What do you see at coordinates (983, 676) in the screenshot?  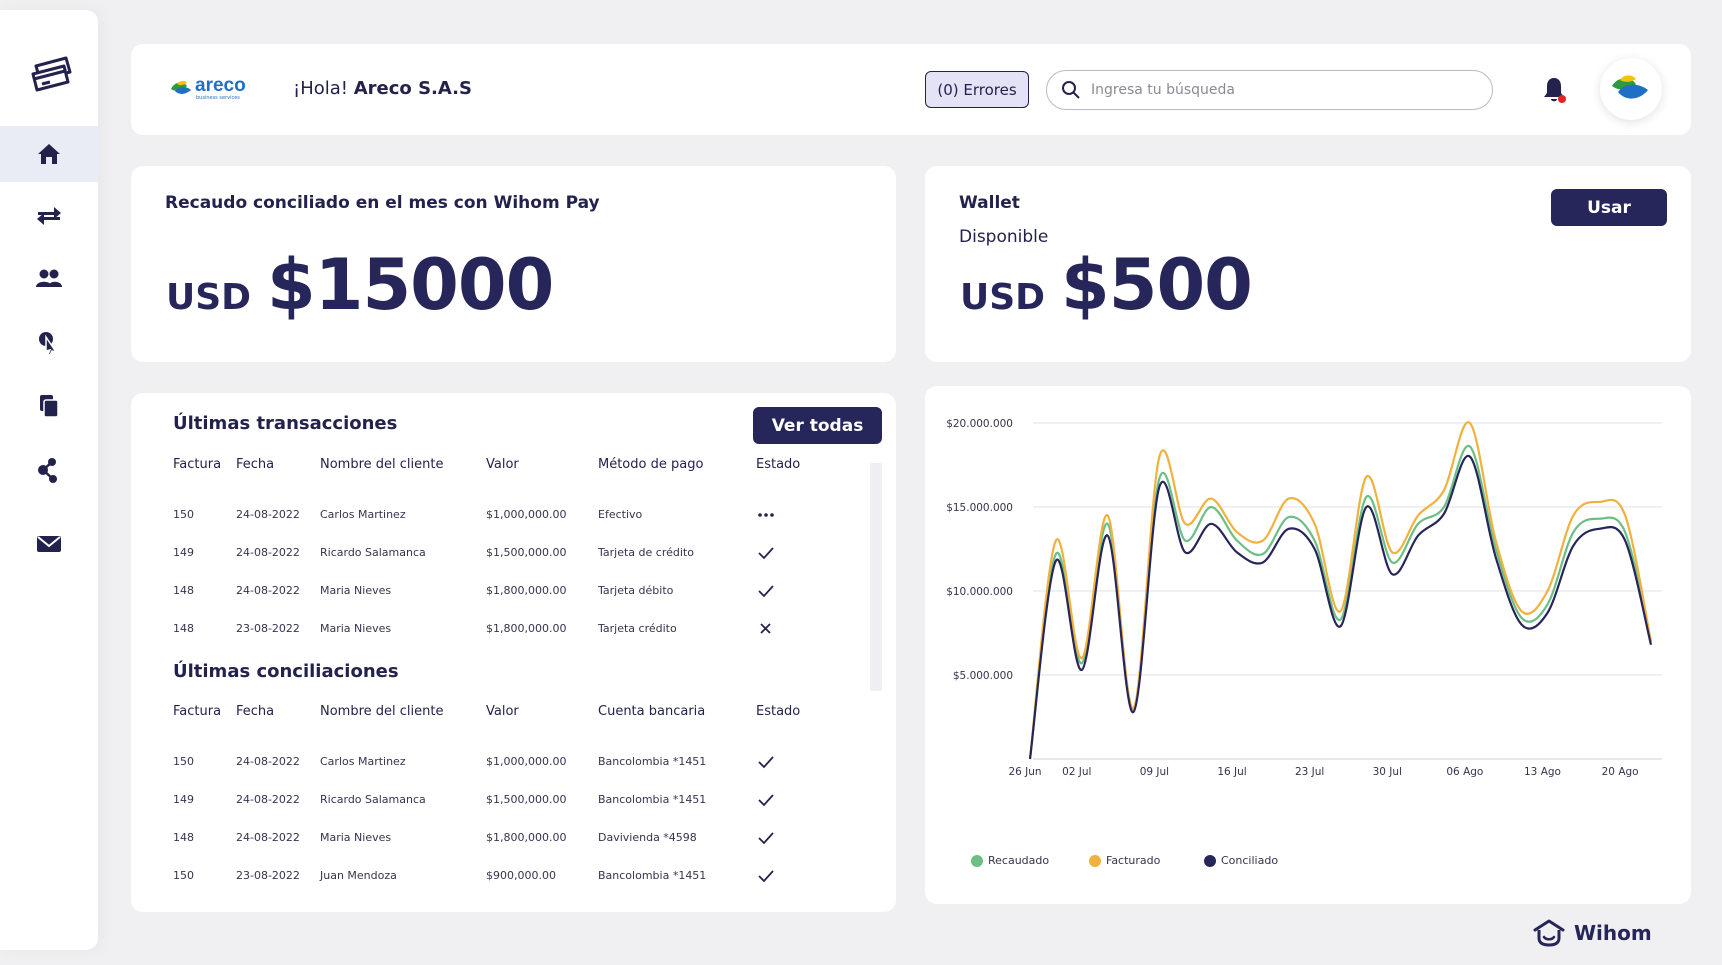 I see `y-tick-label: $5.000.000` at bounding box center [983, 676].